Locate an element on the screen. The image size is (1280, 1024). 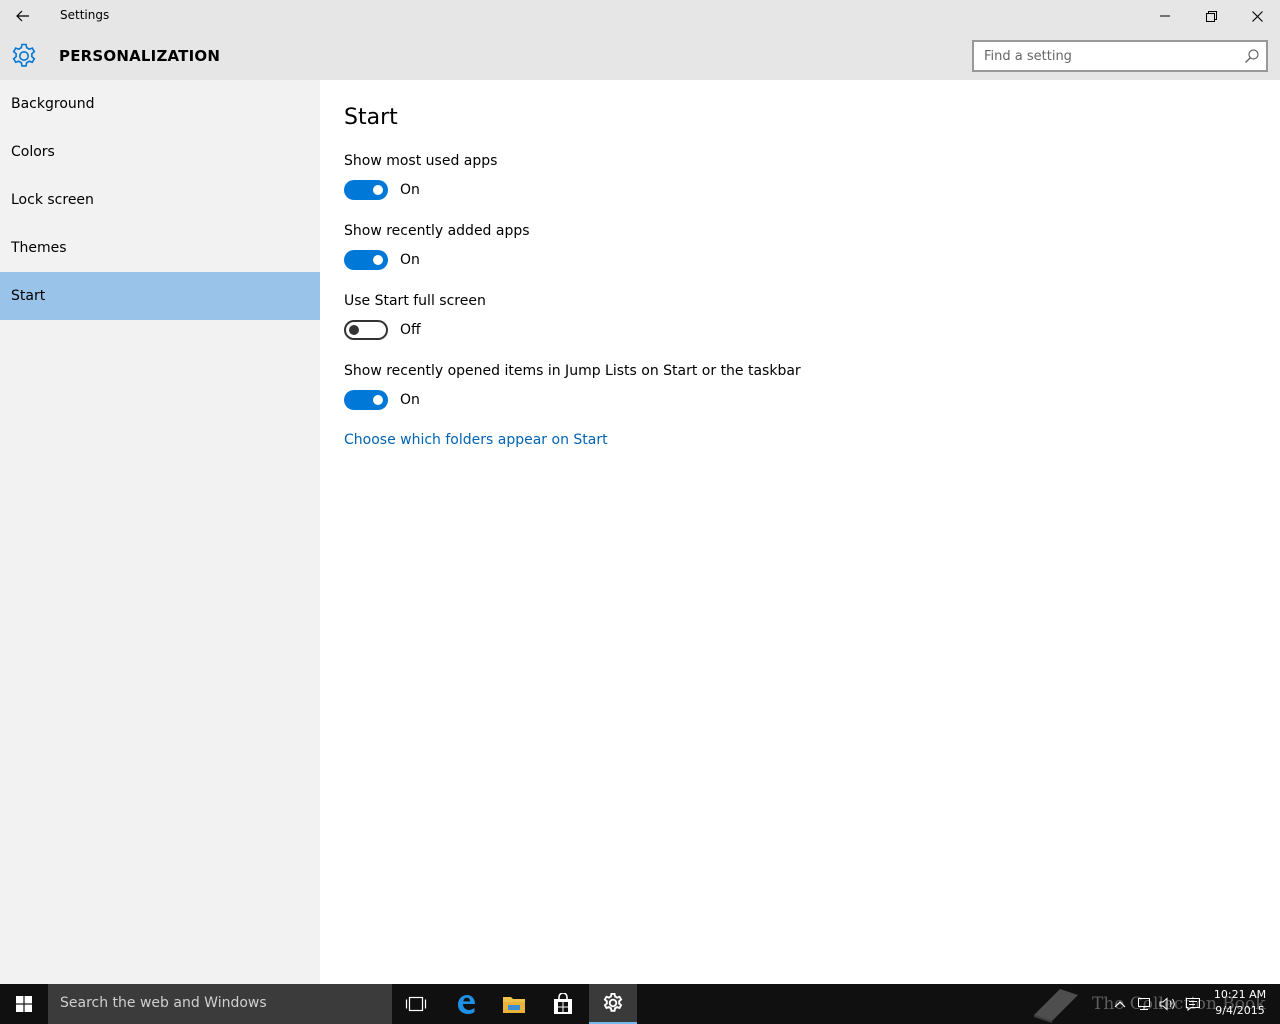
setting-label: Show most used apps is located at coordinates (421, 161).